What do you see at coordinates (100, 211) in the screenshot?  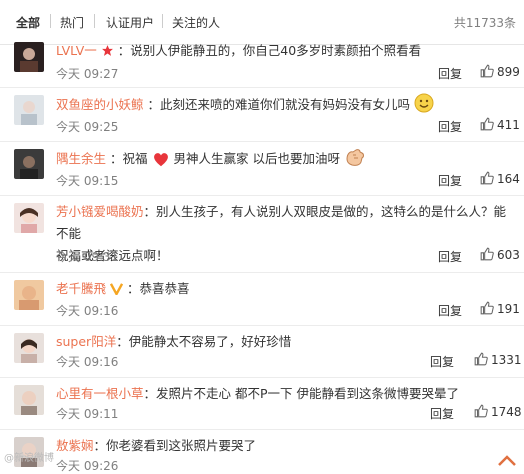 I see `username: 芳小镪爱喝酸奶` at bounding box center [100, 211].